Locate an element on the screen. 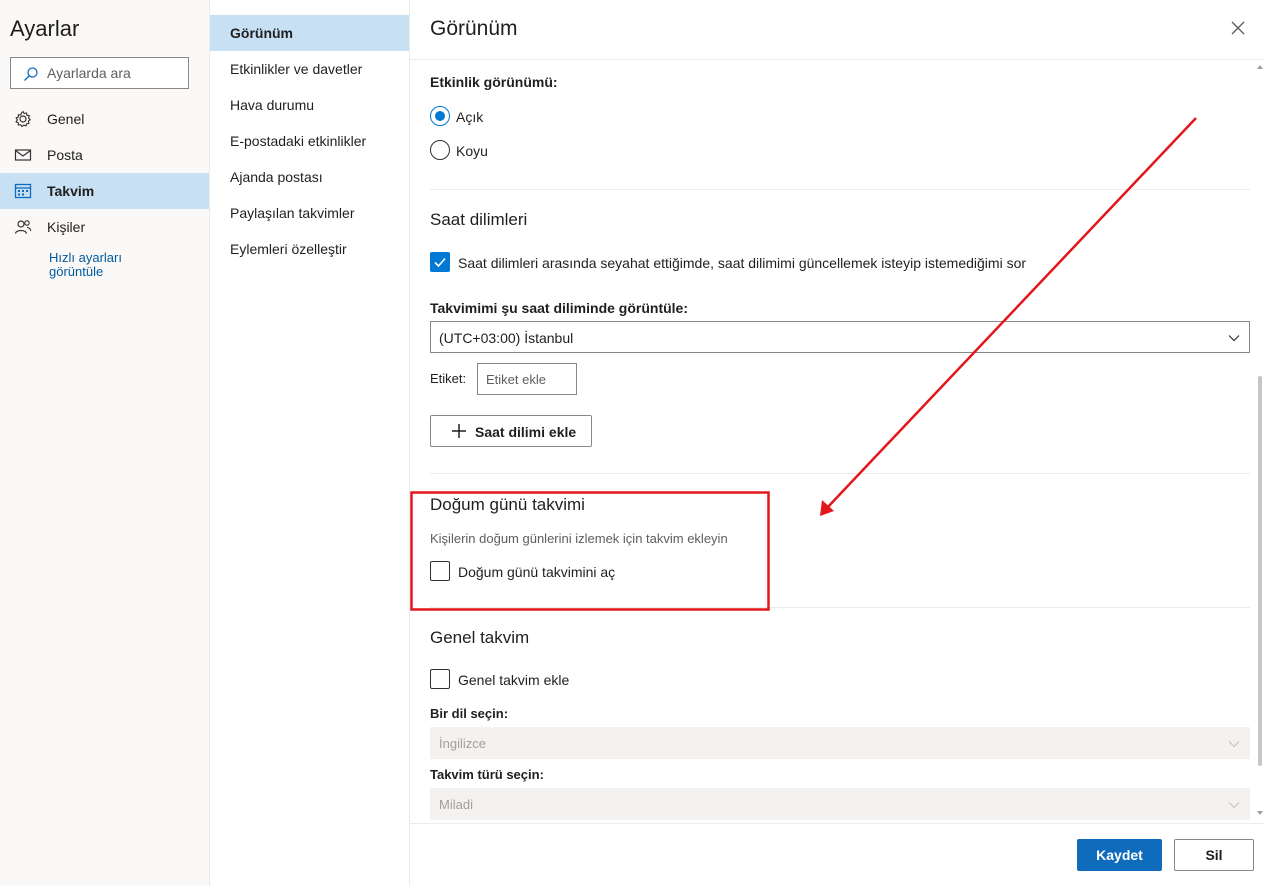 The image size is (1264, 886). scroll-down-icon is located at coordinates (1260, 813).